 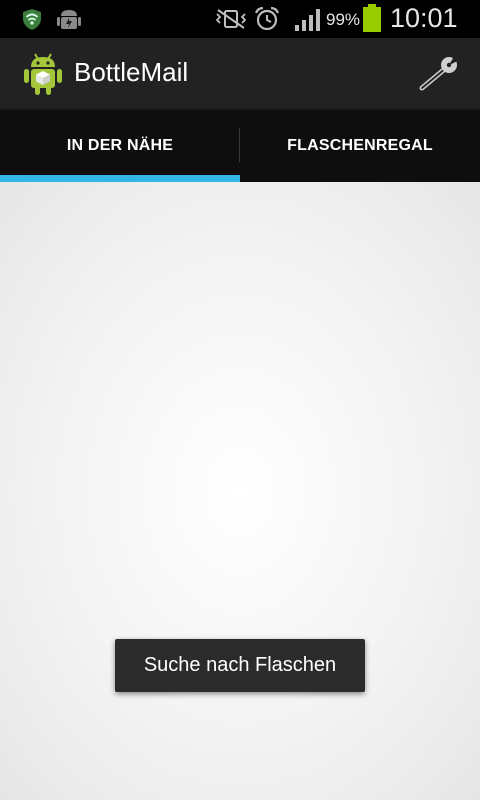 What do you see at coordinates (240, 74) in the screenshot?
I see `action-bar: BottleMail` at bounding box center [240, 74].